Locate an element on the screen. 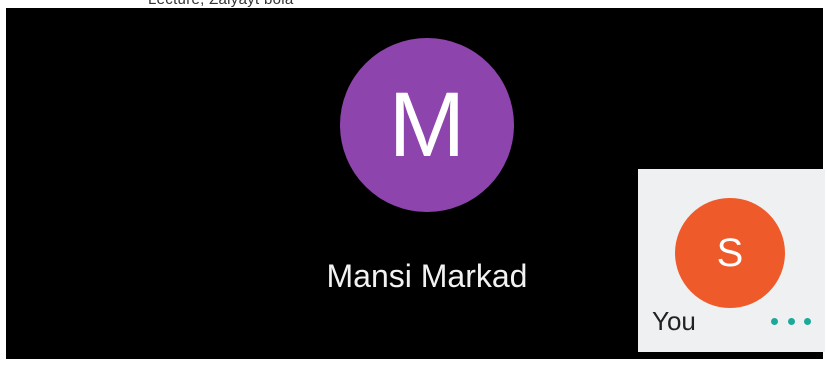 The width and height of the screenshot is (827, 365). self-avatar: S is located at coordinates (730, 253).